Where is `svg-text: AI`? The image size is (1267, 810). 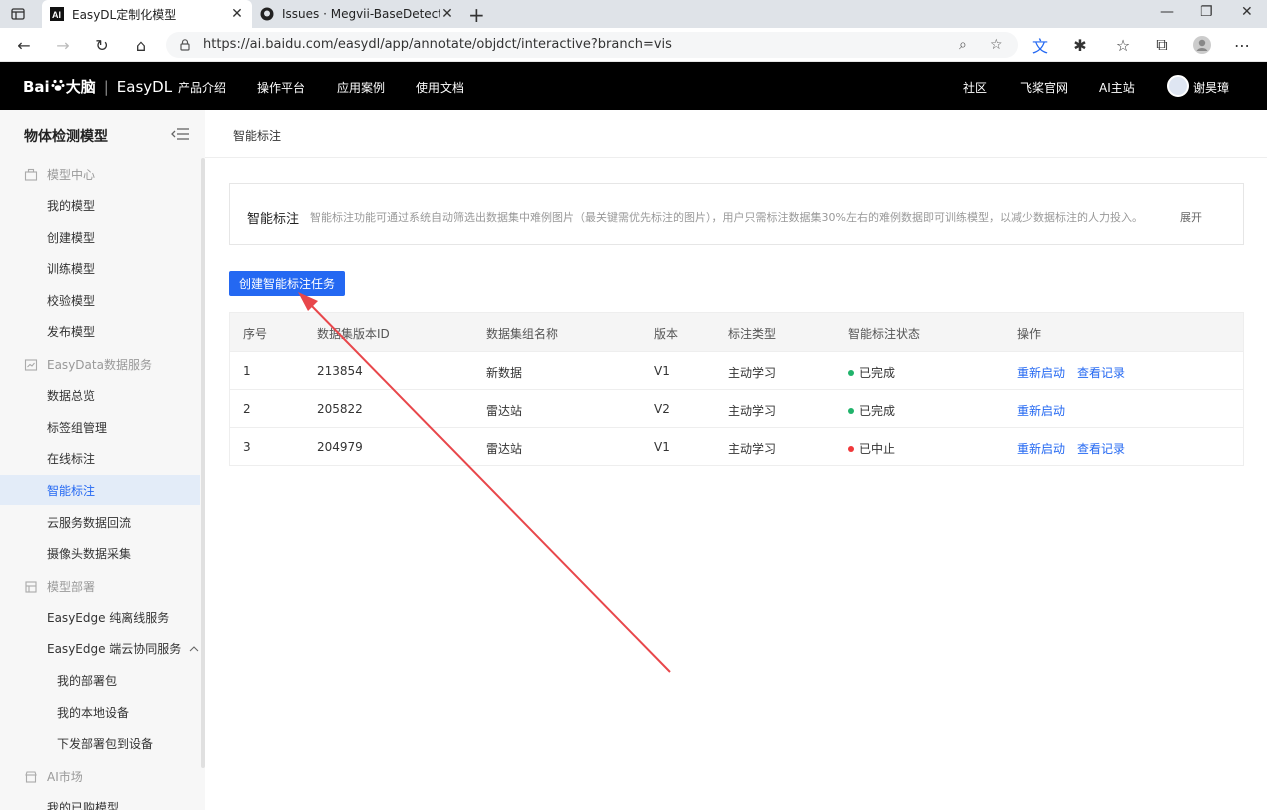 svg-text: AI is located at coordinates (56, 15).